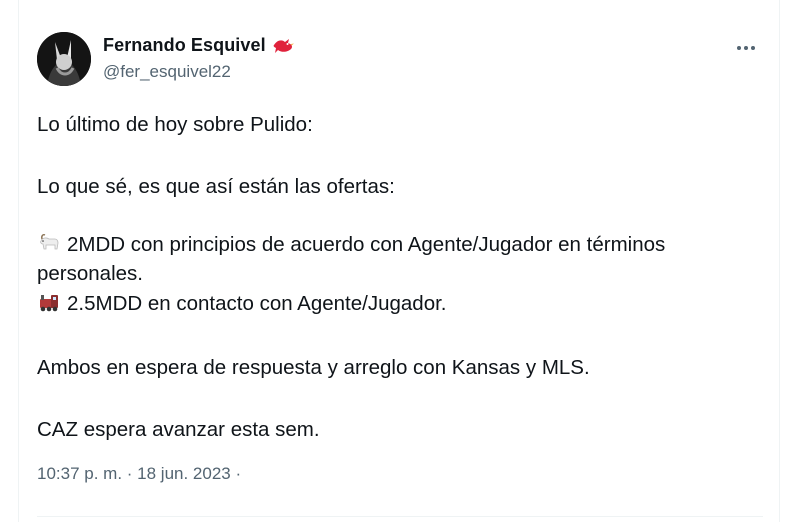  What do you see at coordinates (175, 124) in the screenshot?
I see `tweet-text-line: Lo último de hoy sobre Pulido:` at bounding box center [175, 124].